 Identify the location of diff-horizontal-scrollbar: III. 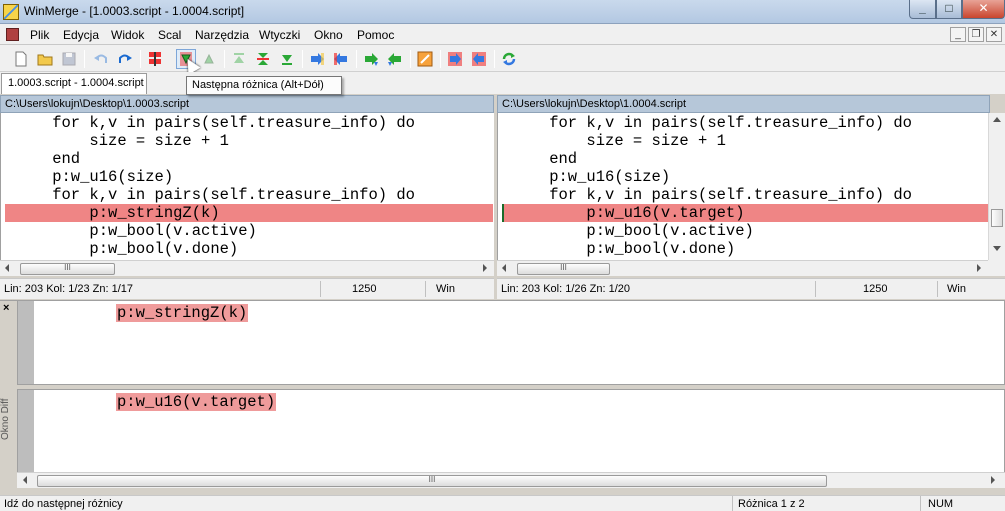
(511, 480).